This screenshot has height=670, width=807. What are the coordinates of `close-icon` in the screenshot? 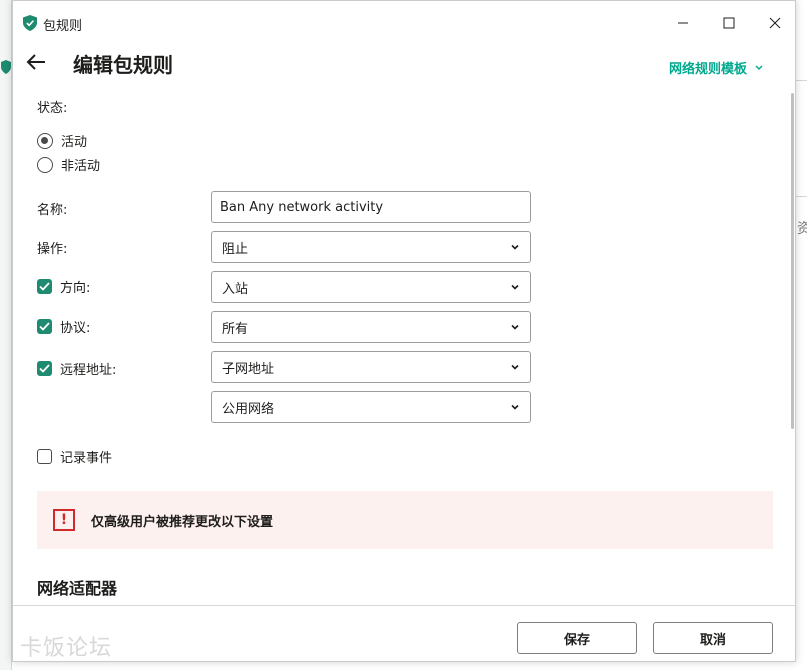 It's located at (775, 23).